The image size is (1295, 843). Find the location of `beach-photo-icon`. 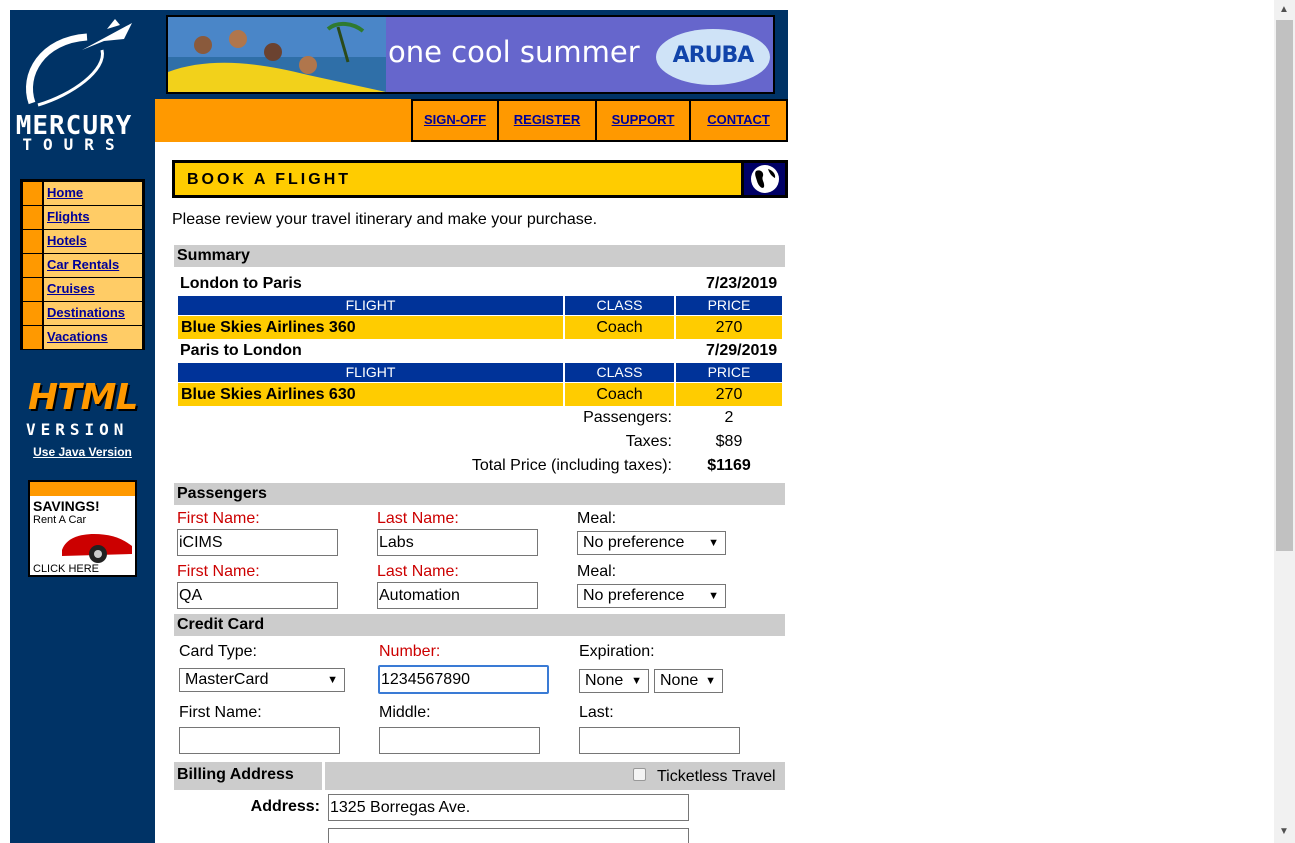

beach-photo-icon is located at coordinates (277, 54).